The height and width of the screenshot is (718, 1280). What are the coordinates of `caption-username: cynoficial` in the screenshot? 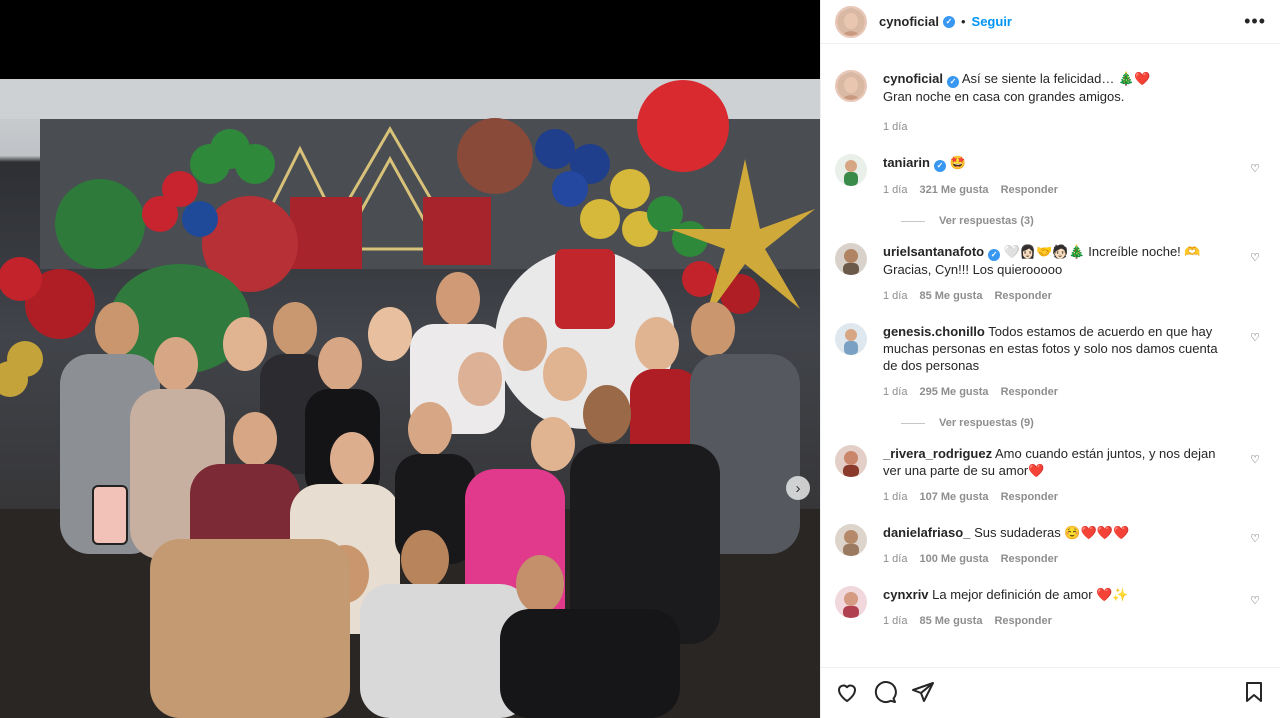 It's located at (913, 78).